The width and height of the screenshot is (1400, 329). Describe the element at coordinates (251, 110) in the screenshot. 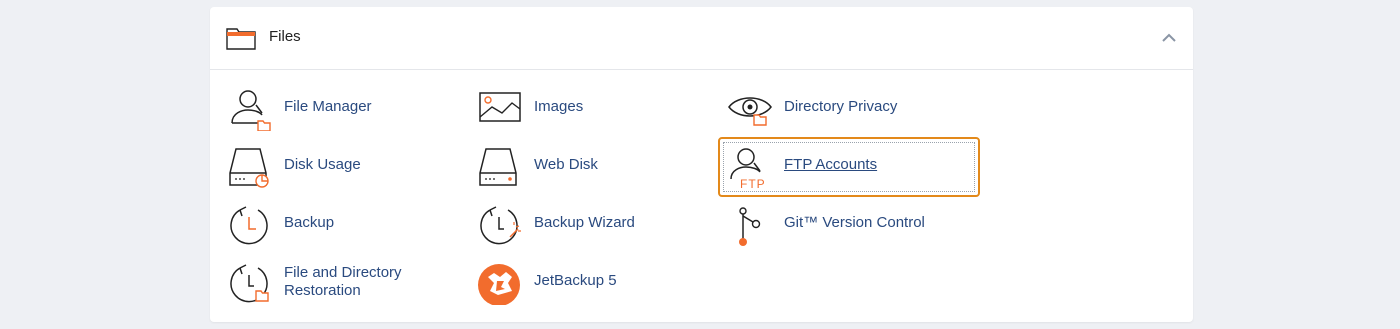

I see `file-manager-icon` at that location.